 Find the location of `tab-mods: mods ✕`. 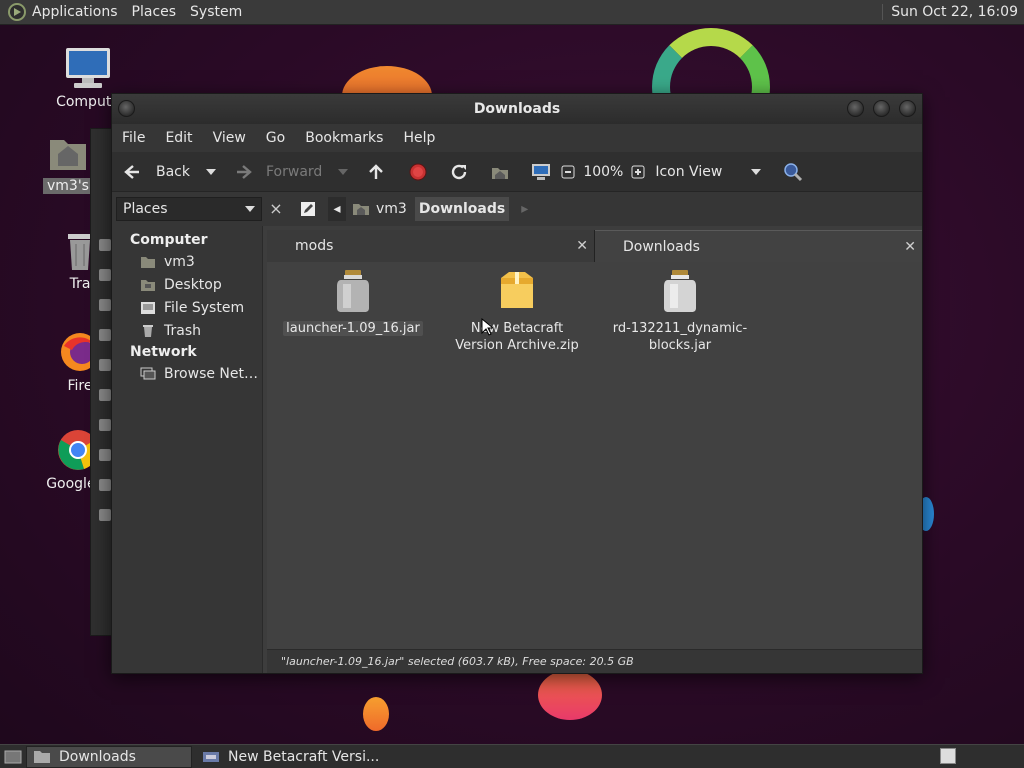

tab-mods: mods ✕ is located at coordinates (431, 246).